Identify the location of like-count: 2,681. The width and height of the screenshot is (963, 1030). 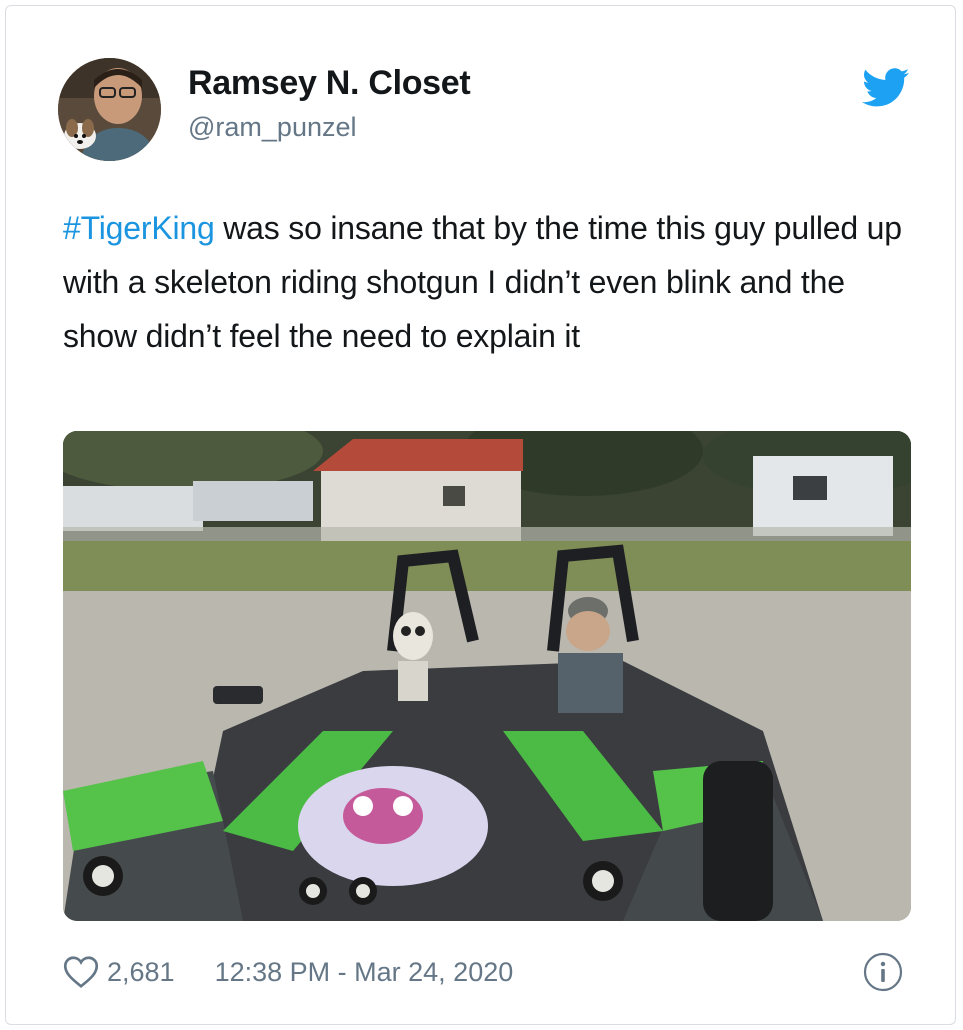
(141, 972).